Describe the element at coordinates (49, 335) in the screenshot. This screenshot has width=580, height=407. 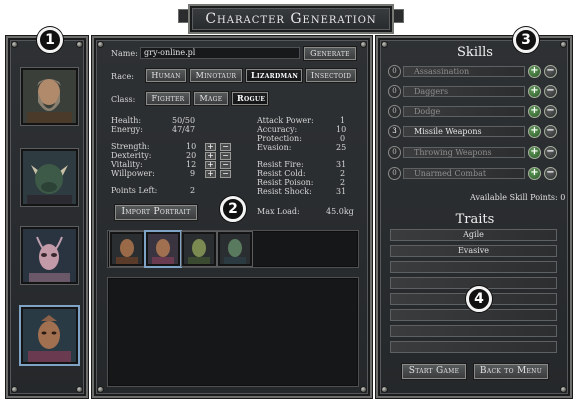
I see `portrait-lizardman` at that location.